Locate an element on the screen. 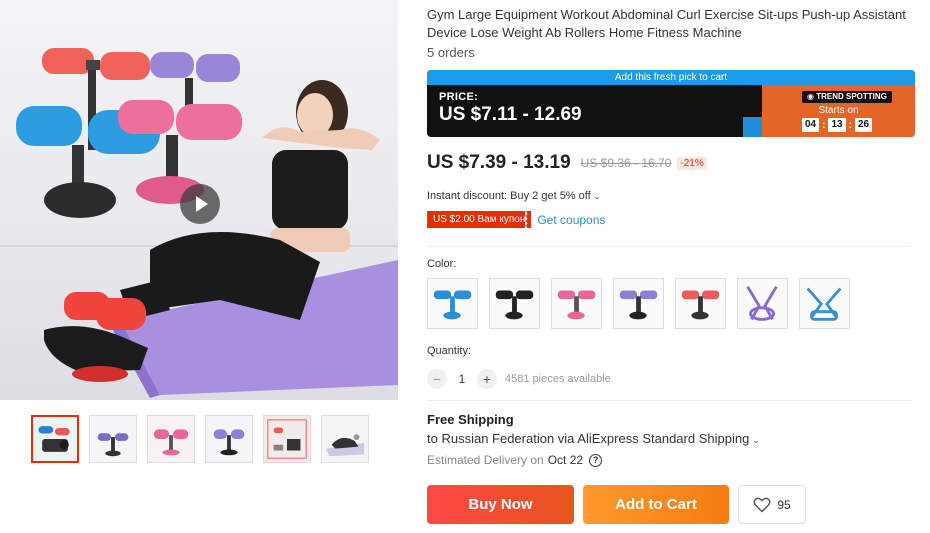 The image size is (930, 533). countdown-panel: ◉ TREND SPOTTING Starts on 04 : 13 : 26 is located at coordinates (838, 111).